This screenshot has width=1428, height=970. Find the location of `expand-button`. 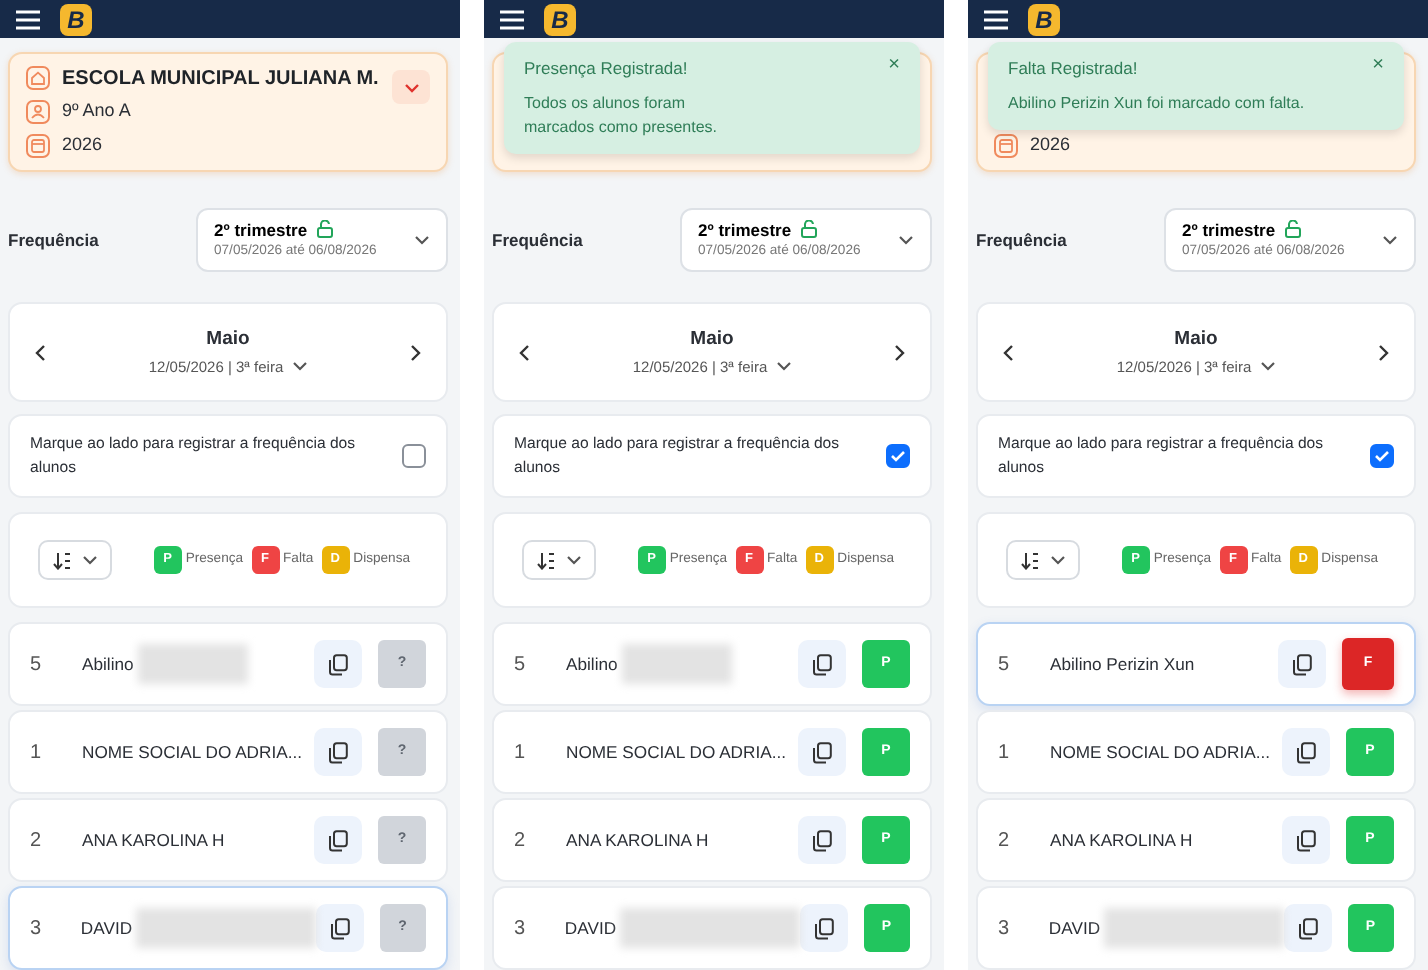

expand-button is located at coordinates (411, 87).